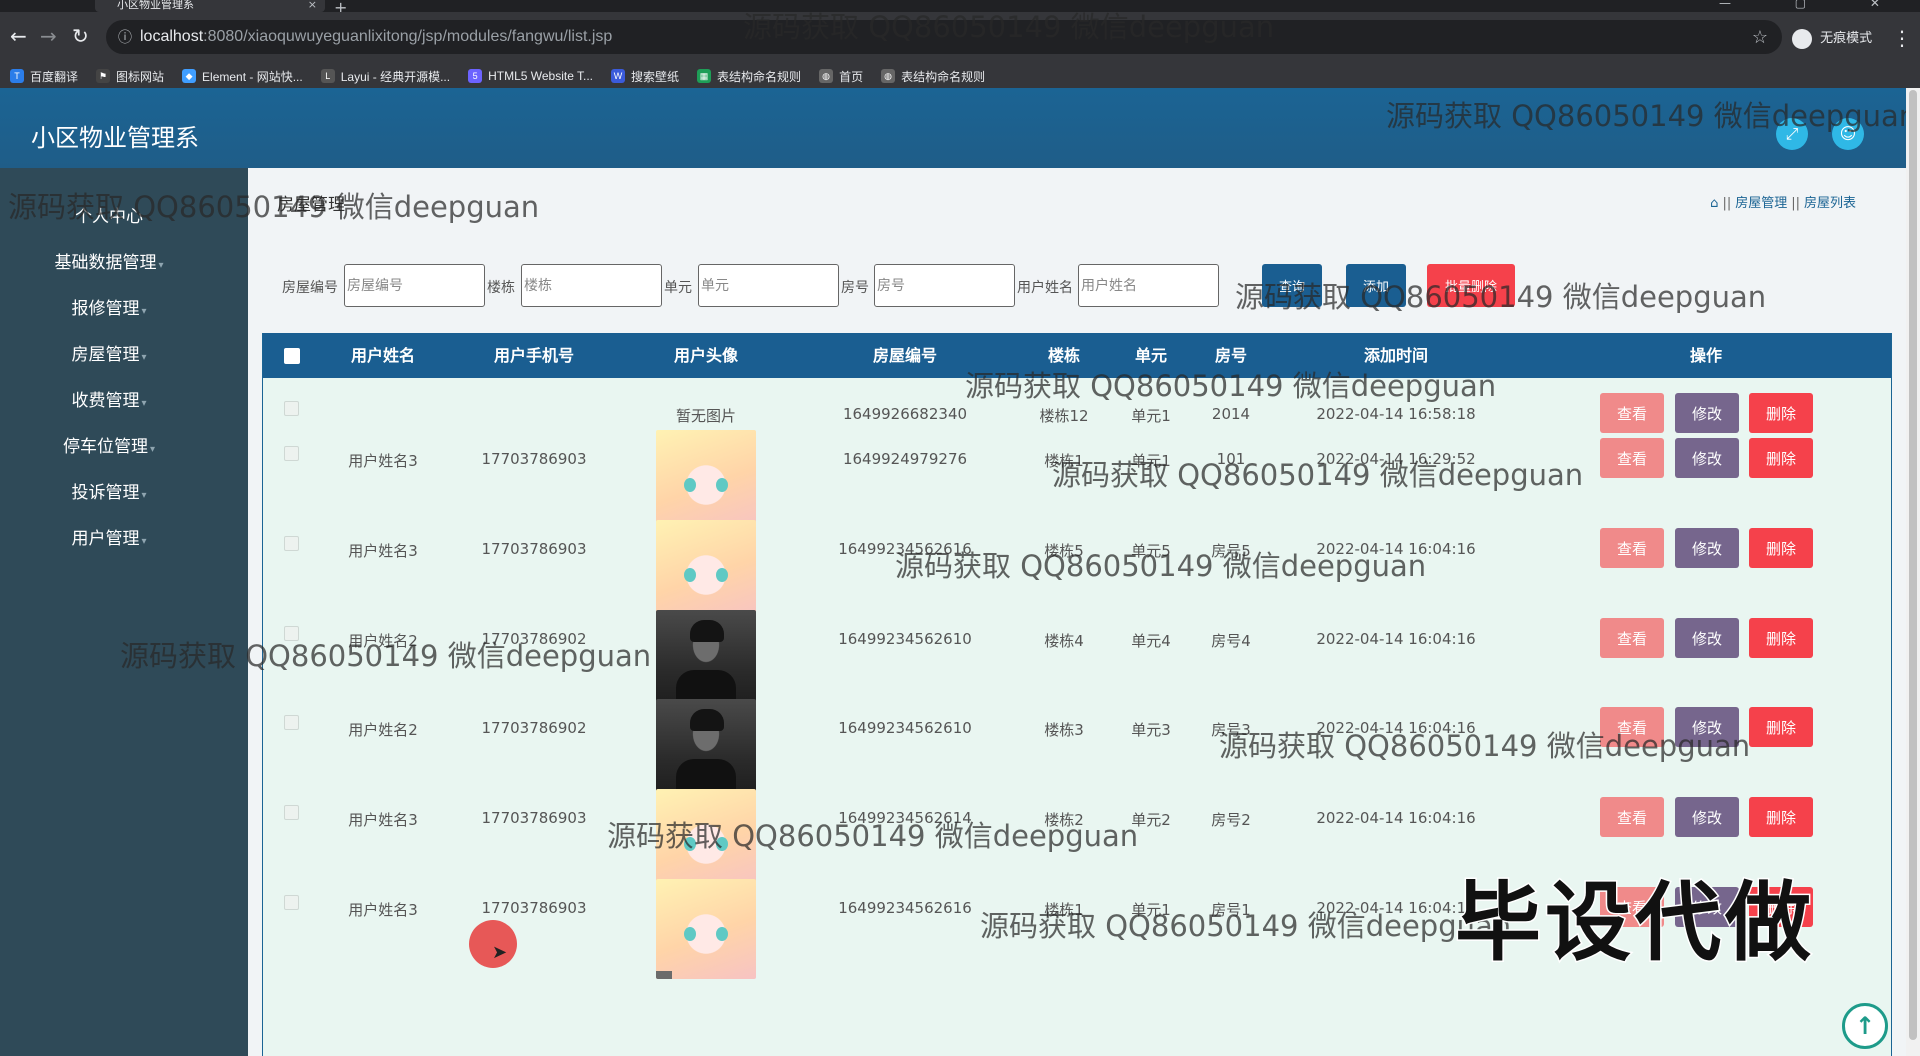  What do you see at coordinates (1902, 38) in the screenshot?
I see `browser-menu-icon: ⋮` at bounding box center [1902, 38].